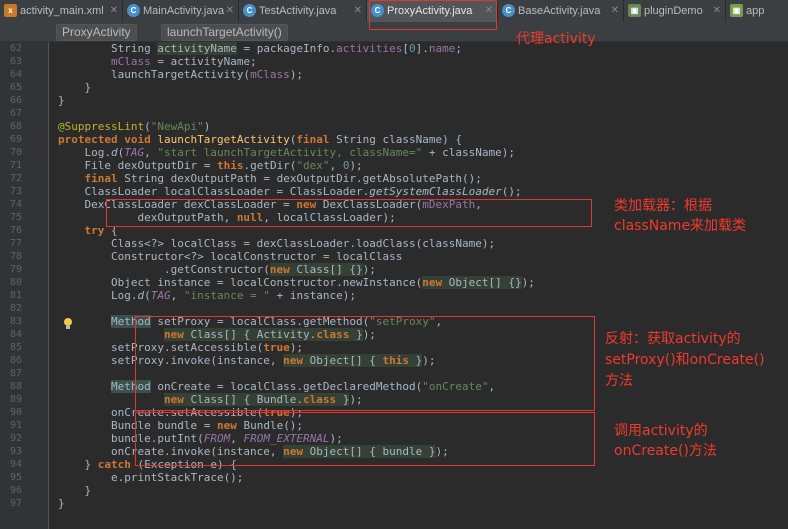  I want to click on annotation-note2-line1: 反射：获取activity的, so click(673, 339).